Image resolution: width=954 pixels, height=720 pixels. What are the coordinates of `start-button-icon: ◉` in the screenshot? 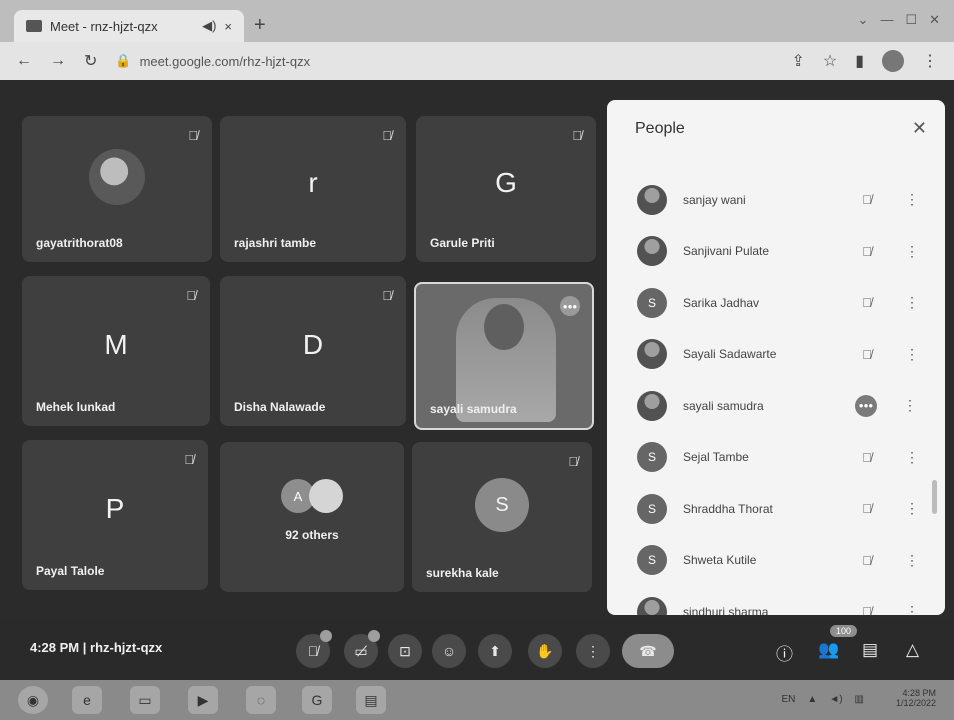 It's located at (33, 700).